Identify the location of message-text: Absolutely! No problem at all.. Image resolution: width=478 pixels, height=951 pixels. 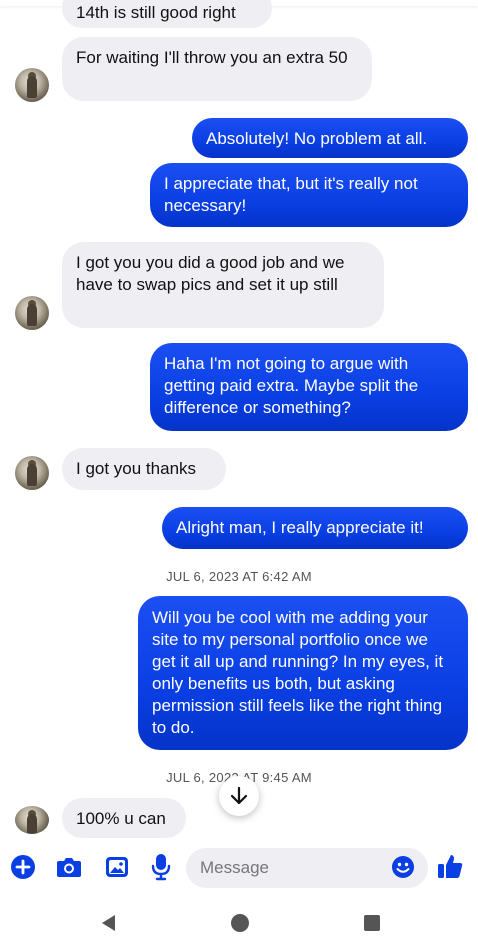
(317, 138).